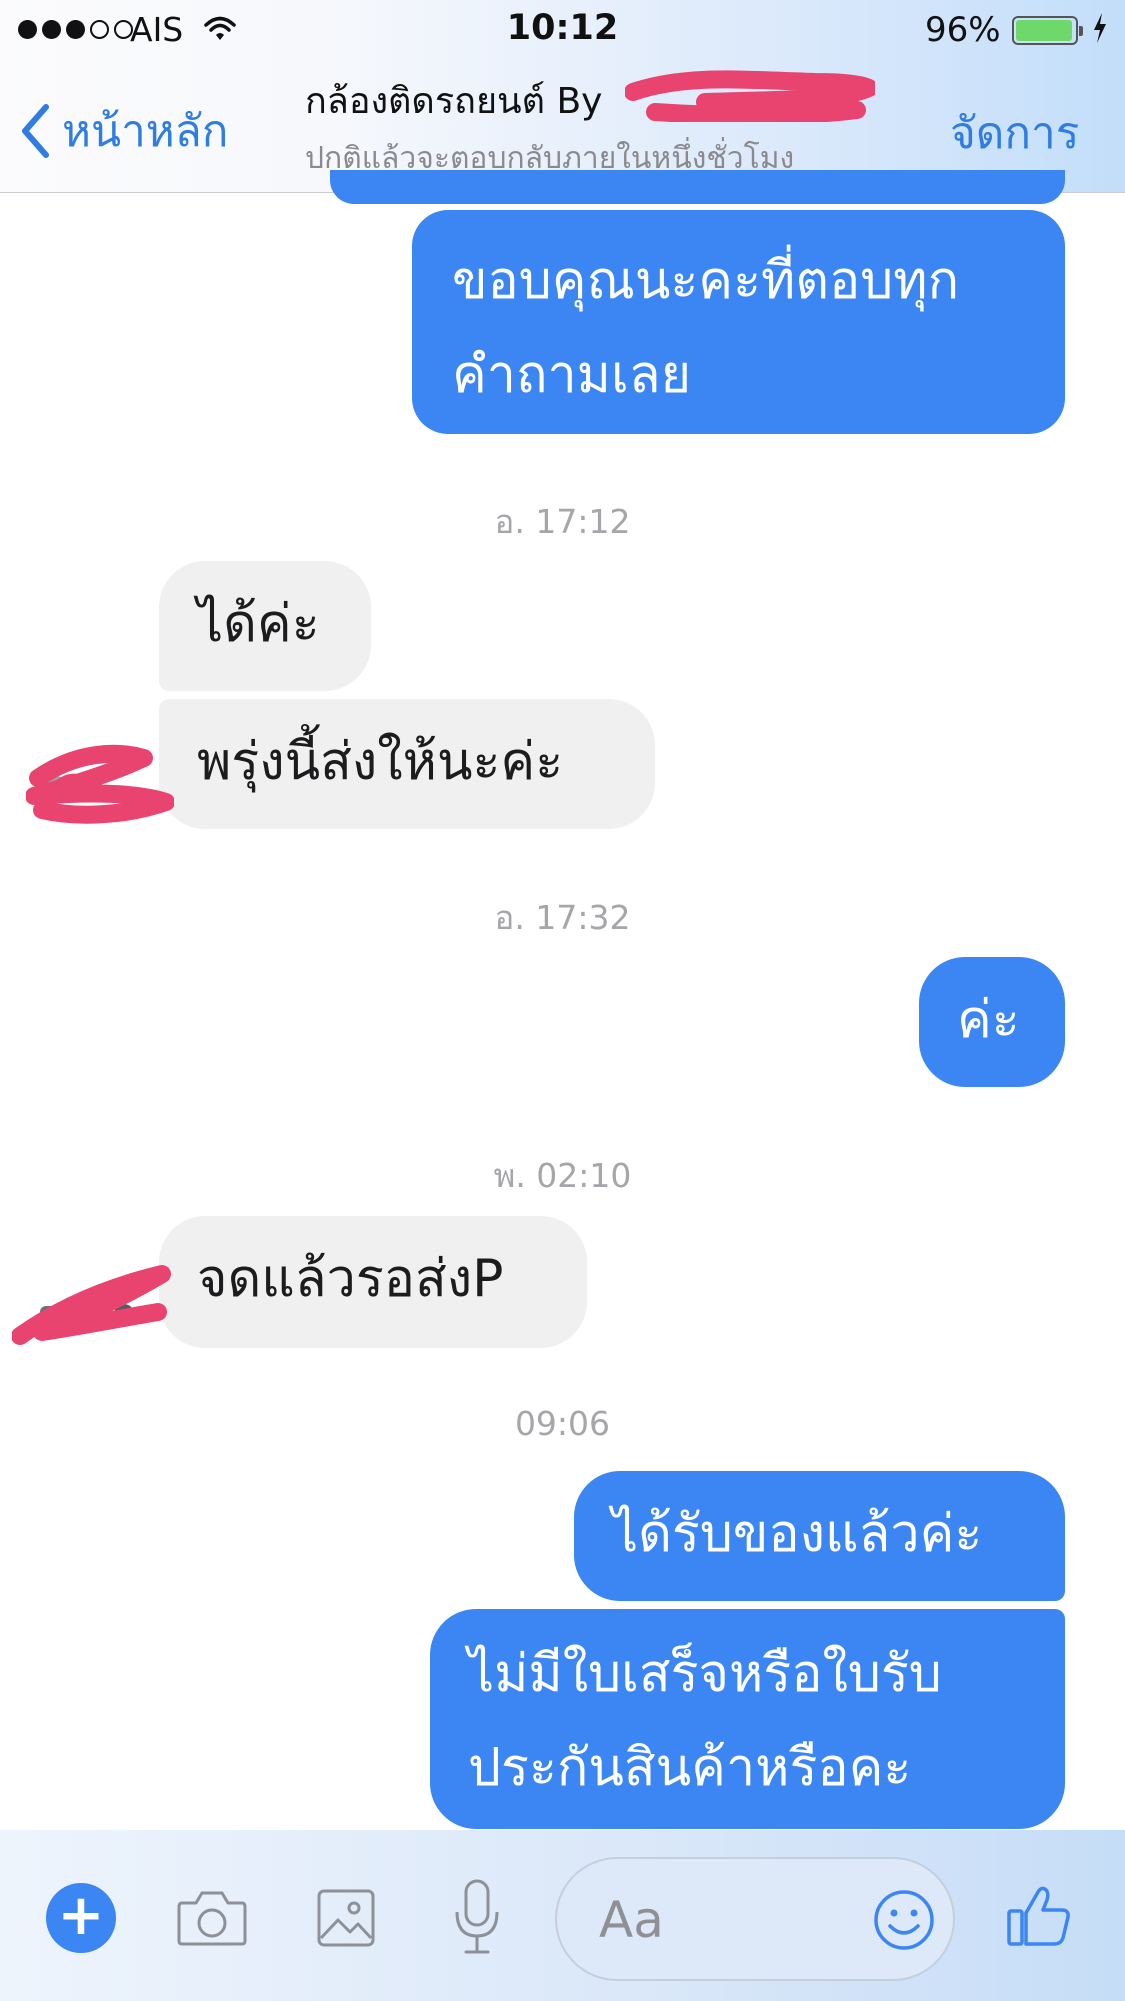 The width and height of the screenshot is (1125, 2001). I want to click on message-input, so click(755, 1919).